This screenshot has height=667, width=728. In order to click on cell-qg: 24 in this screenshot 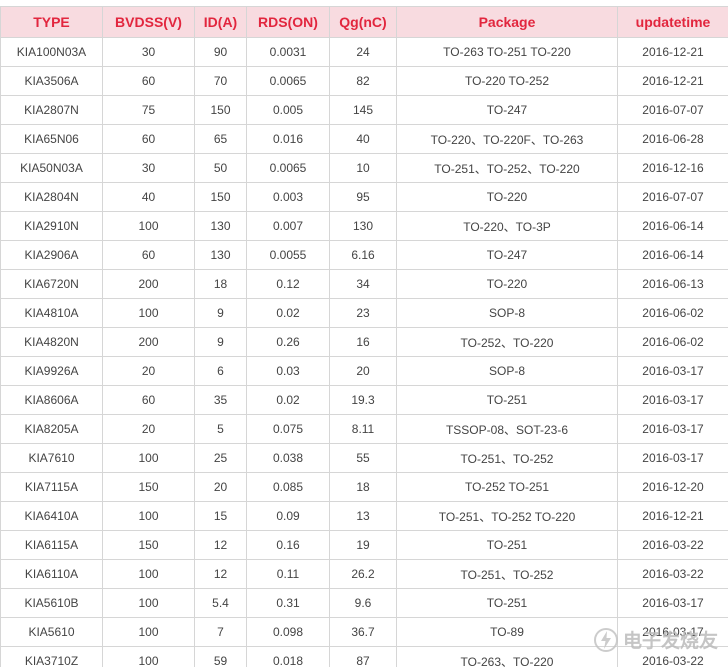, I will do `click(363, 52)`.